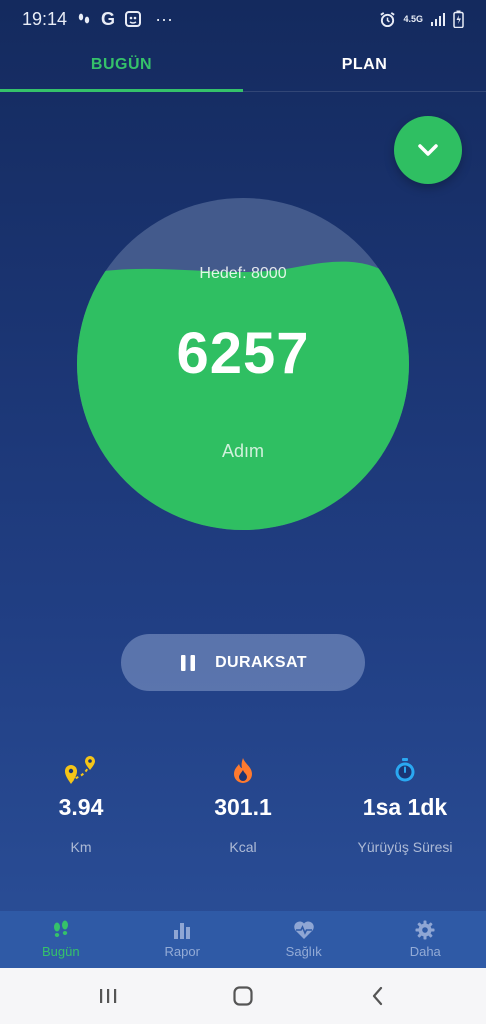  Describe the element at coordinates (243, 770) in the screenshot. I see `flame-icon` at that location.